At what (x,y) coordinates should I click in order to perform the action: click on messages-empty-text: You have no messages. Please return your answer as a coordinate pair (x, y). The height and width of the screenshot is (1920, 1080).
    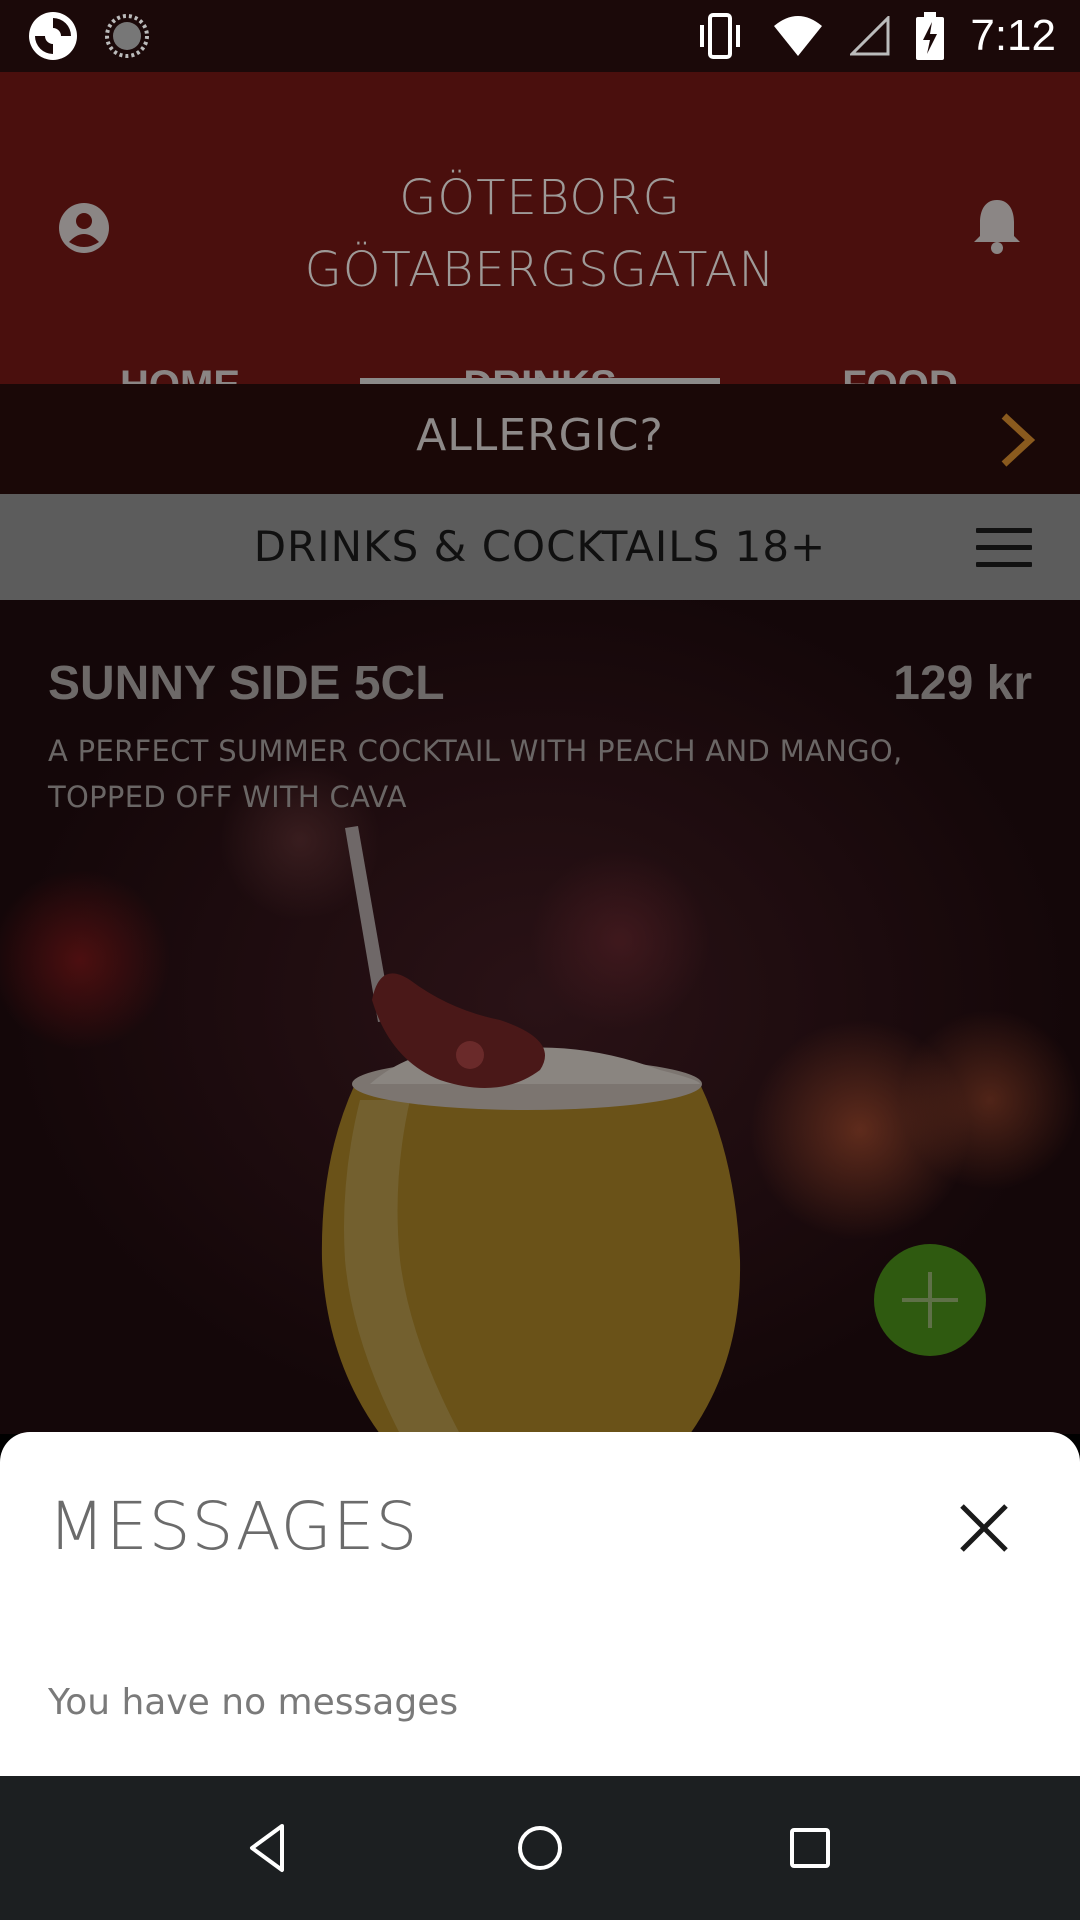
    Looking at the image, I should click on (253, 1702).